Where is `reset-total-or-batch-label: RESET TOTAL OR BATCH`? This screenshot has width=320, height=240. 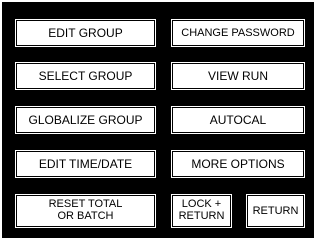
reset-total-or-batch-label: RESET TOTAL OR BATCH is located at coordinates (85, 210).